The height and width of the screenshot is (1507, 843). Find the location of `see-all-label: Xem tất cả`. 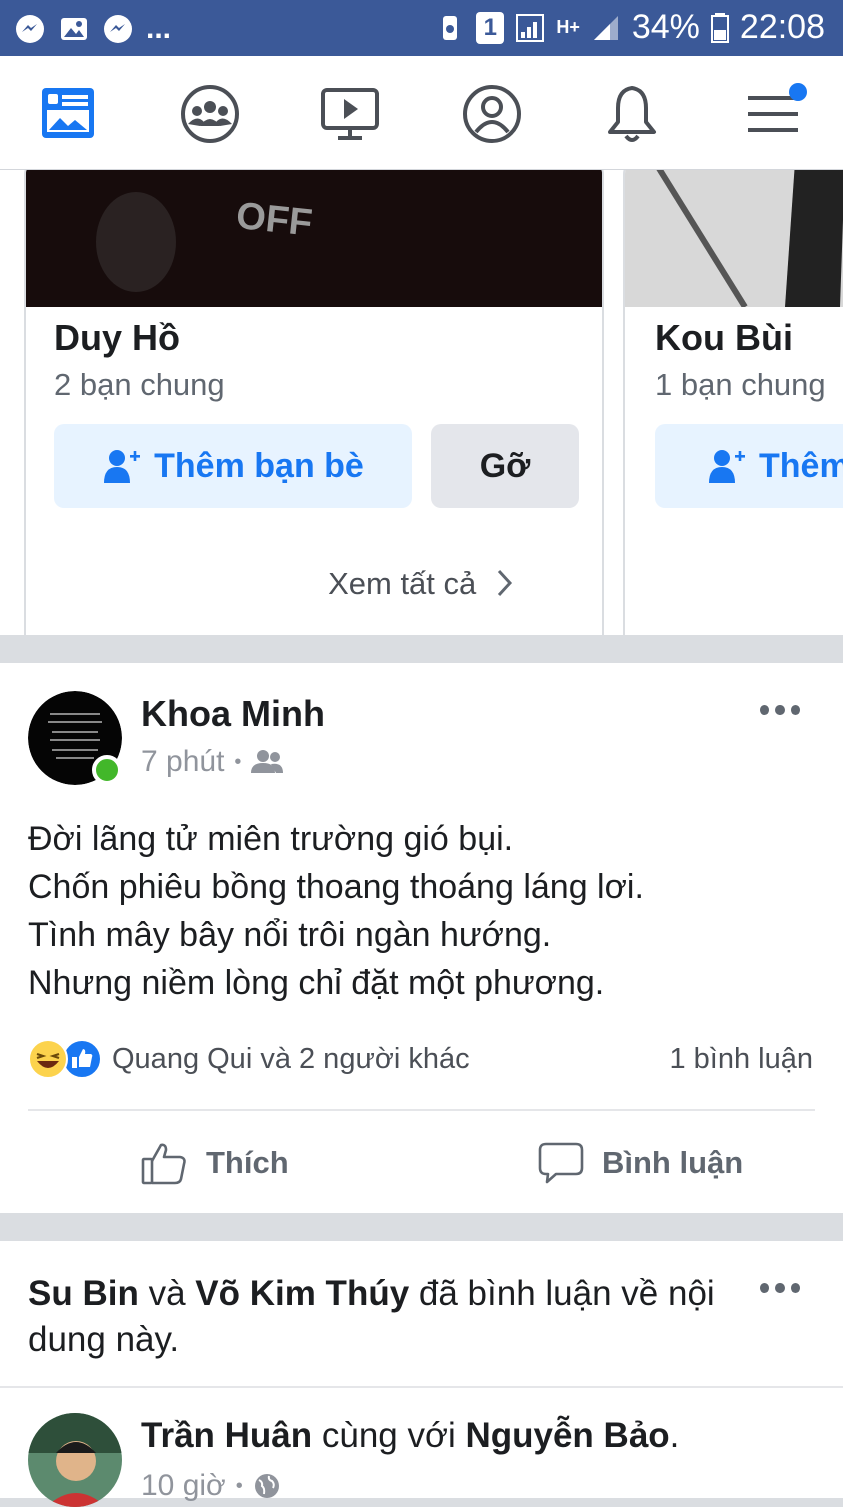

see-all-label: Xem tất cả is located at coordinates (402, 583).